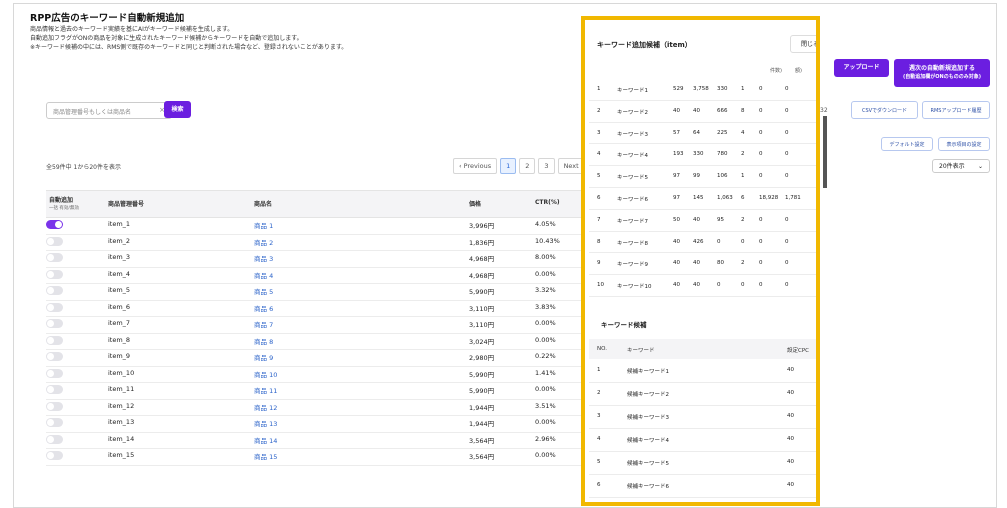 The height and width of the screenshot is (508, 1007). Describe the element at coordinates (803, 44) in the screenshot. I see `close-panel-button: 閉じる` at that location.